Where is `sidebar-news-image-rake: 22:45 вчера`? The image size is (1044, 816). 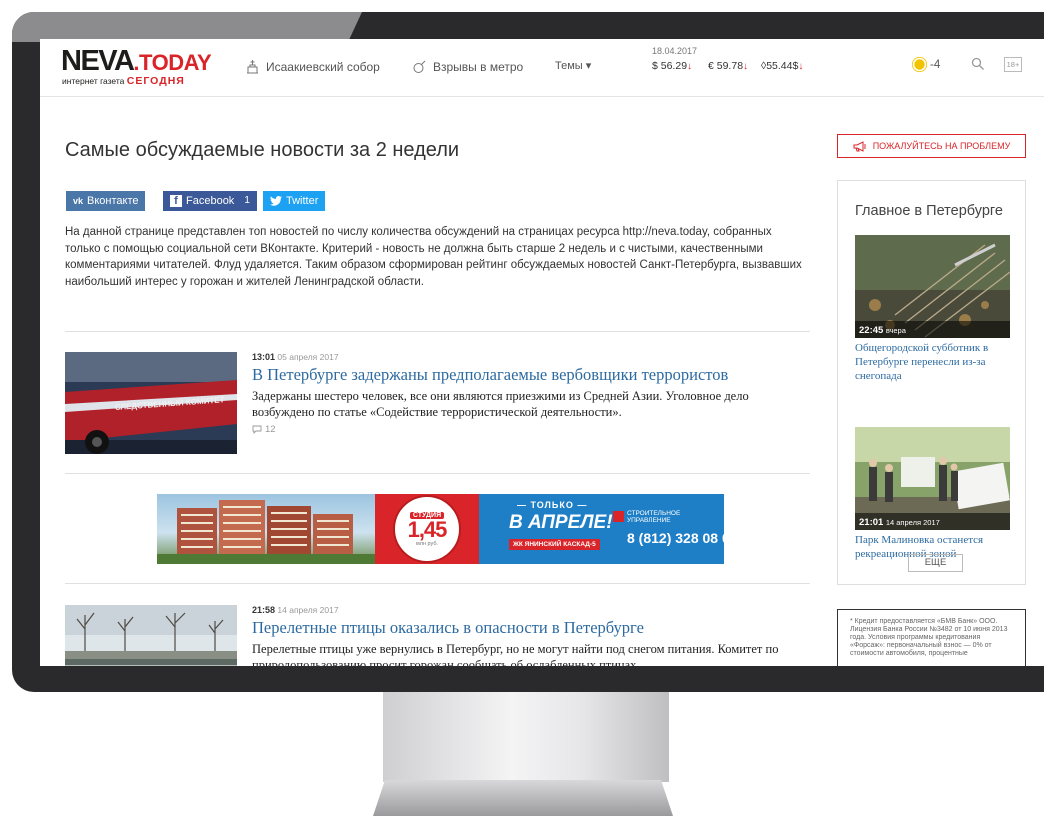 sidebar-news-image-rake: 22:45 вчера is located at coordinates (932, 286).